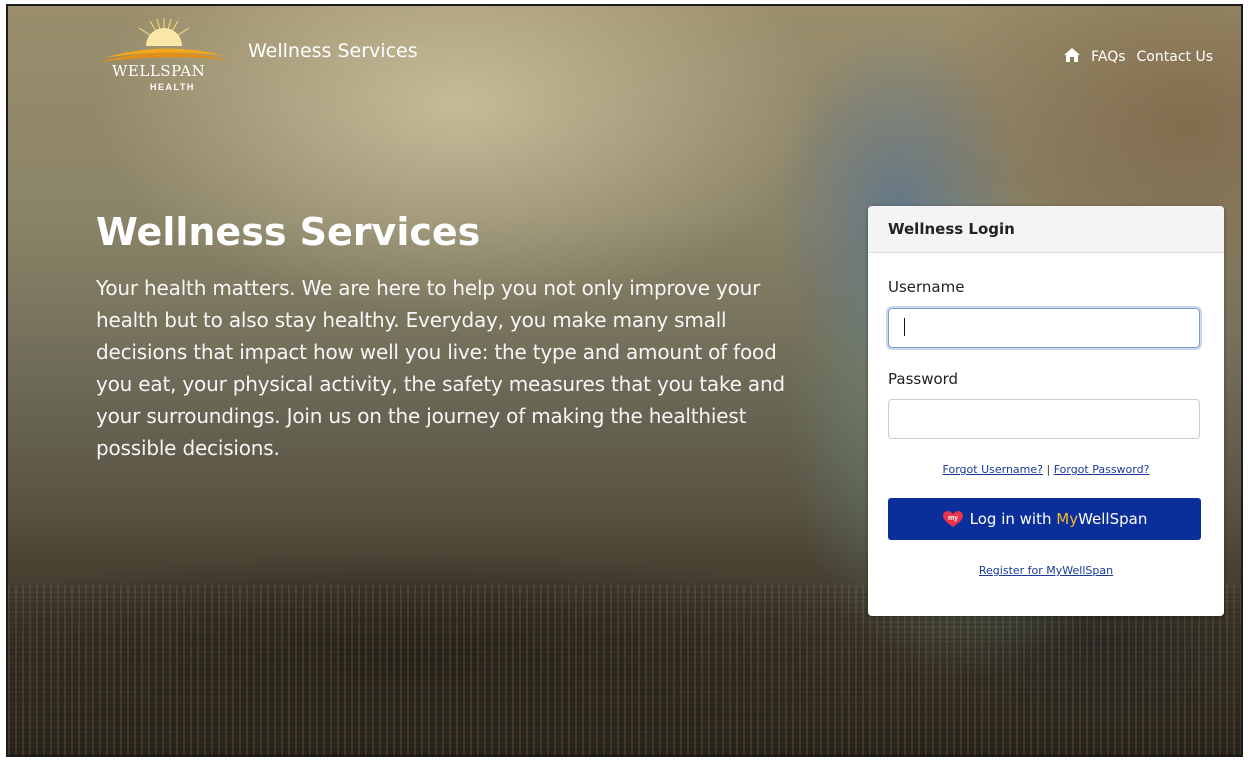  I want to click on mywellspan-heart-icon: my, so click(952, 519).